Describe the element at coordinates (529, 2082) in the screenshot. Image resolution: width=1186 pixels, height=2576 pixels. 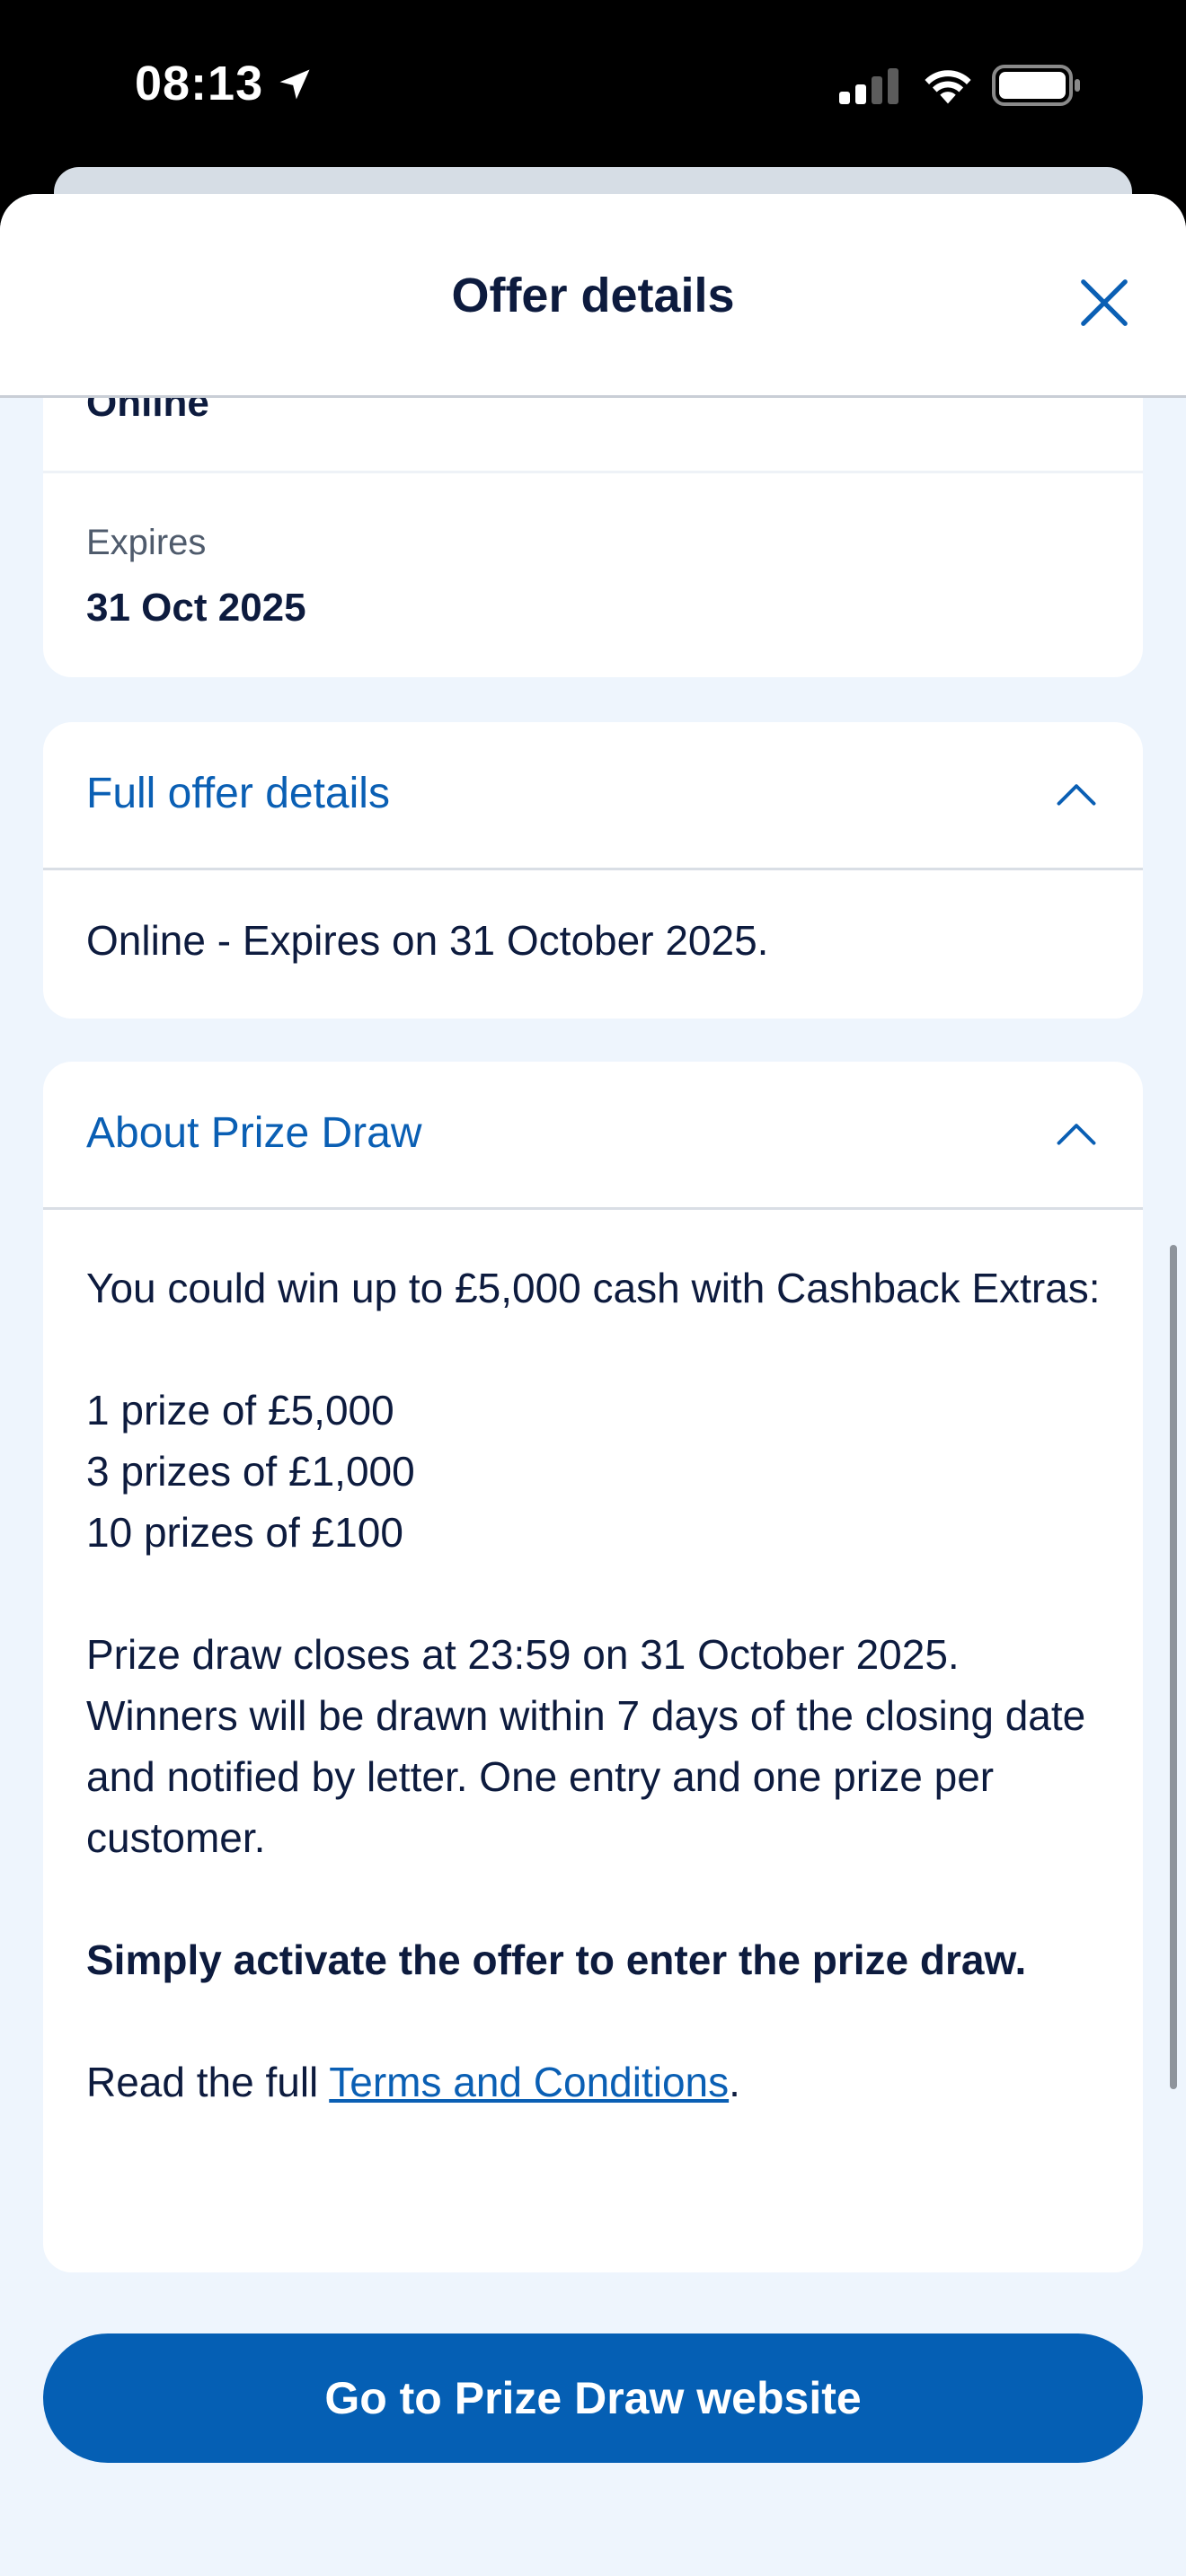
I see `terms-and-conditions-link: Terms and Conditions` at that location.